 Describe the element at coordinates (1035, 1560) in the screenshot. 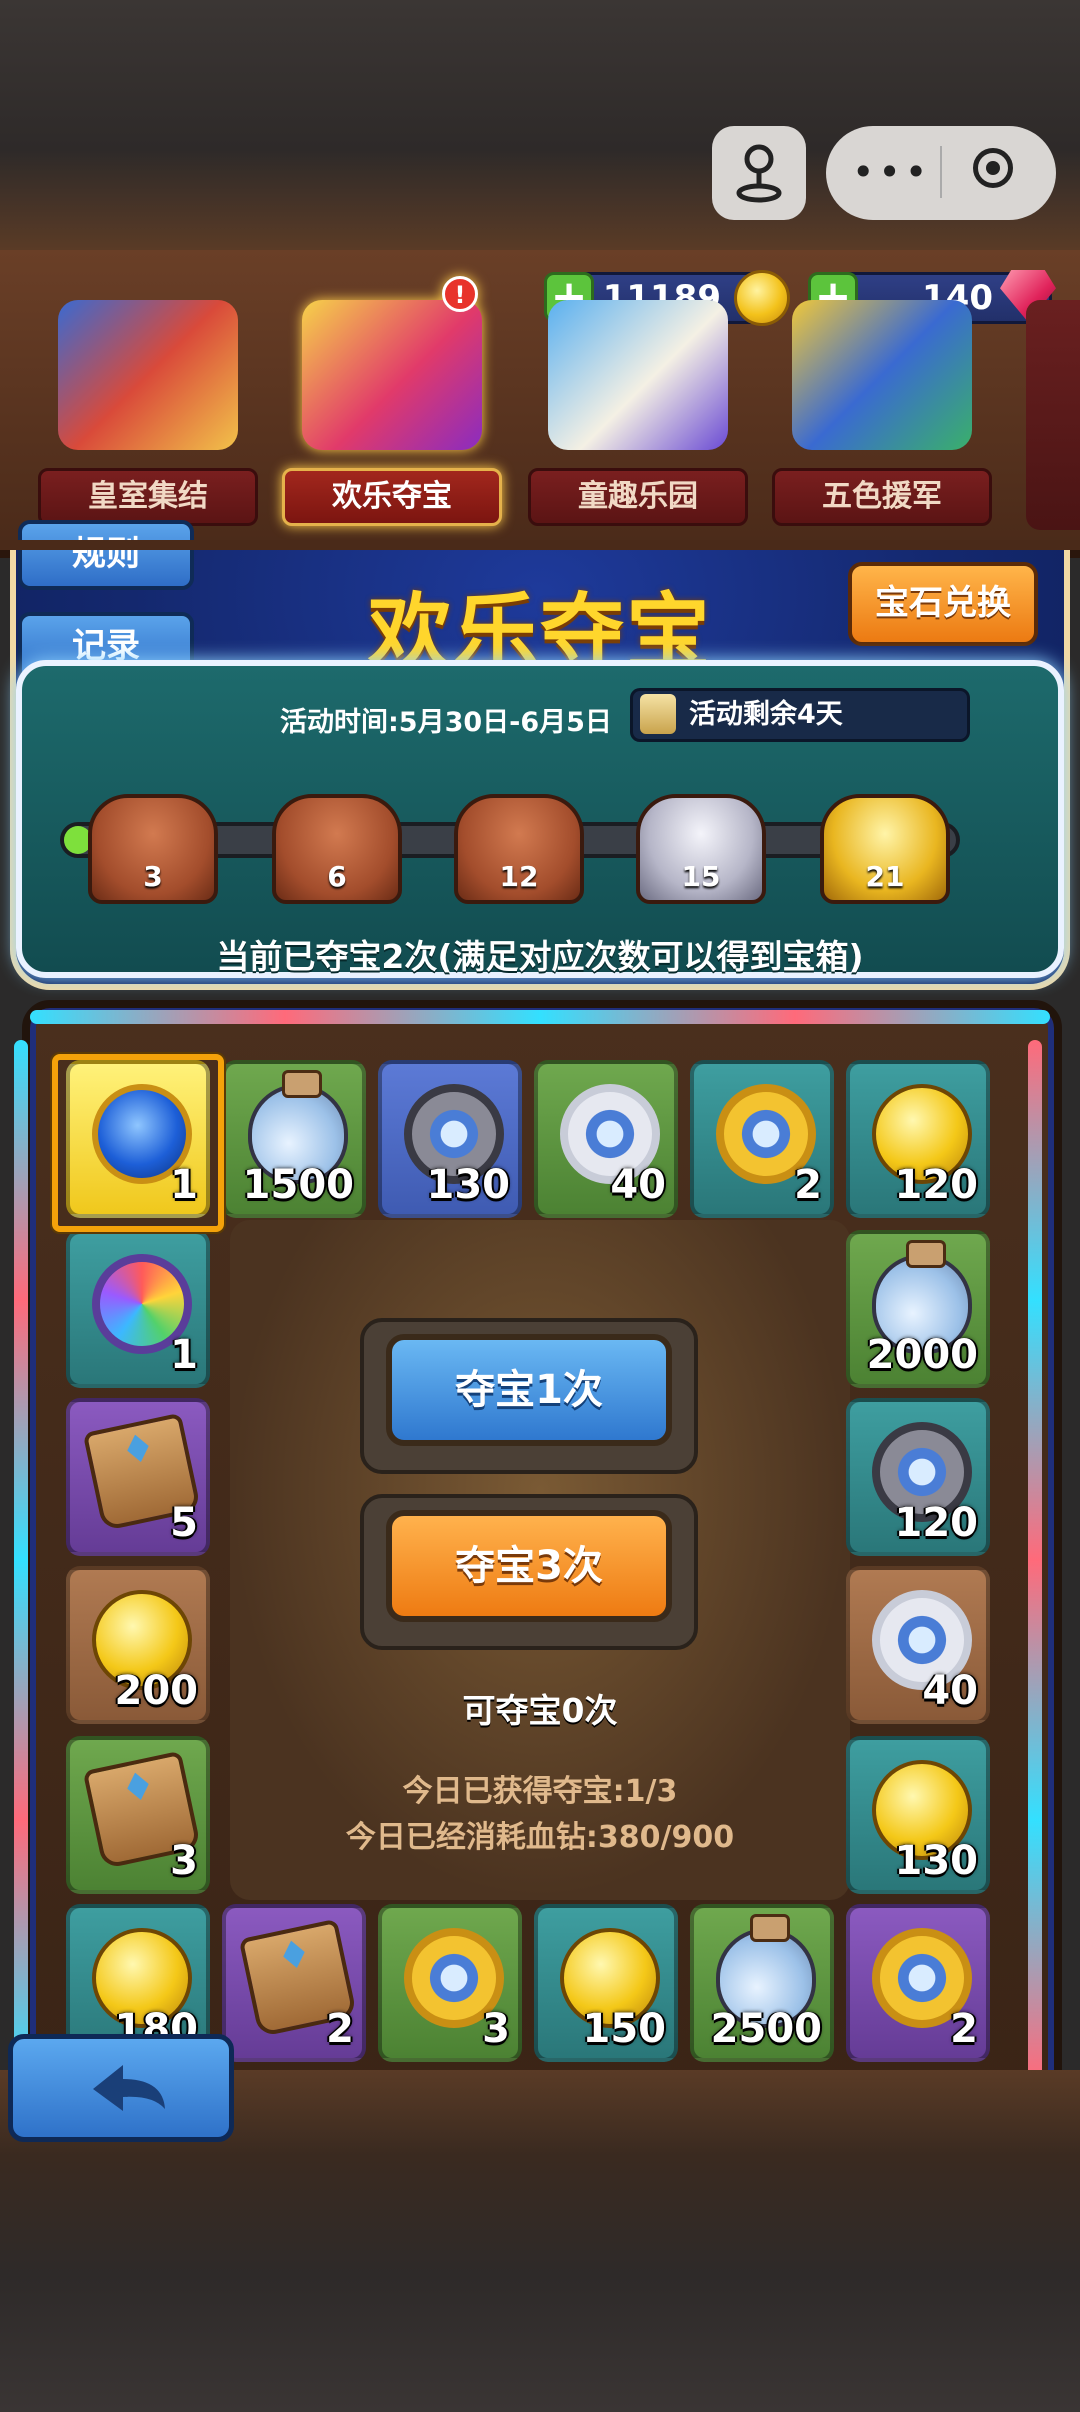

I see `neon-strip-right` at that location.